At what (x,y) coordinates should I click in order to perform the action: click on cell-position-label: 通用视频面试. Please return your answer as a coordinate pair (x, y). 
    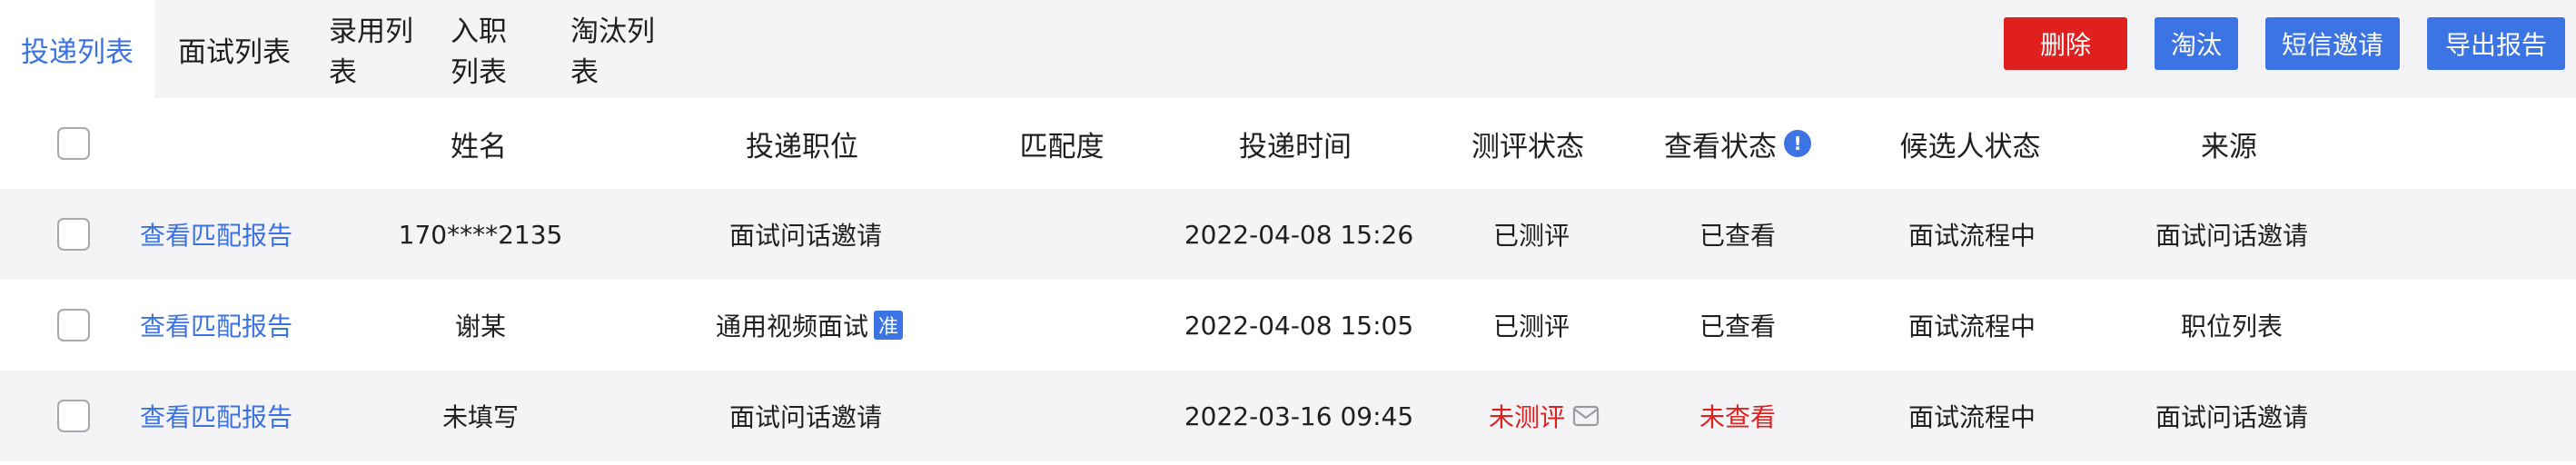
    Looking at the image, I should click on (792, 326).